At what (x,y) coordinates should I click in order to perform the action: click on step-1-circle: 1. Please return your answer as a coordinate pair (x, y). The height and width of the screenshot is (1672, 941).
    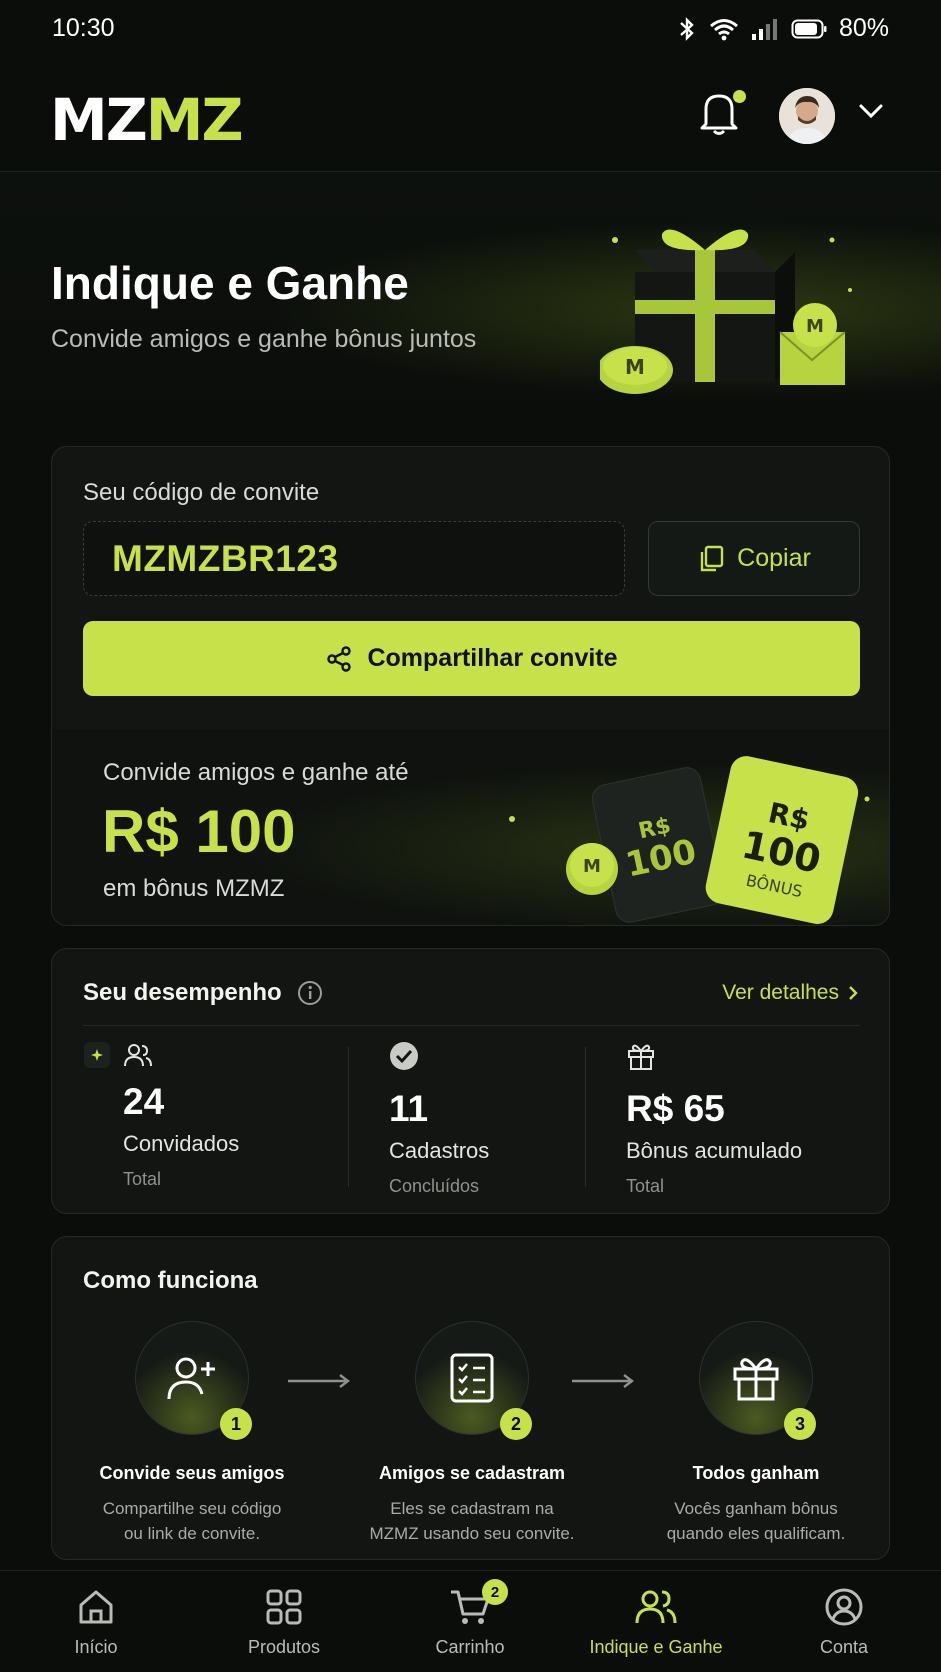
    Looking at the image, I should click on (193, 1380).